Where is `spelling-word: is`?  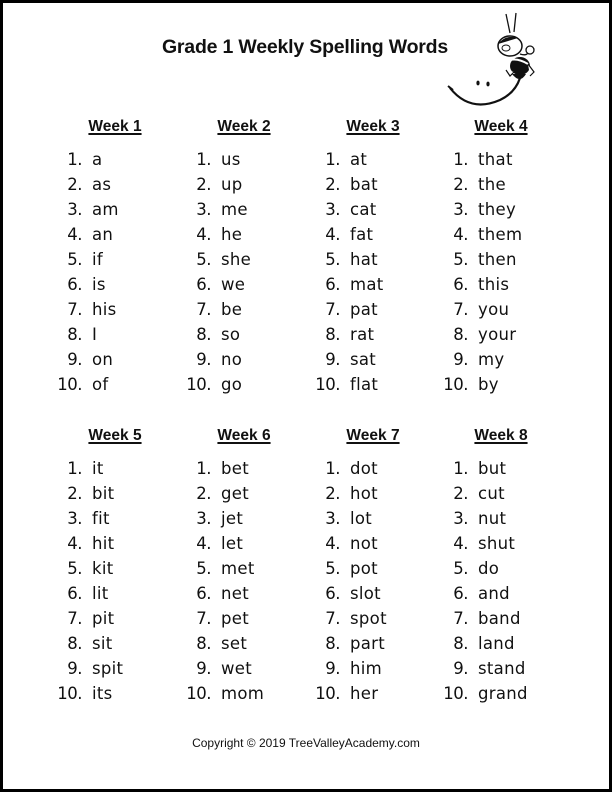
spelling-word: is is located at coordinates (99, 284).